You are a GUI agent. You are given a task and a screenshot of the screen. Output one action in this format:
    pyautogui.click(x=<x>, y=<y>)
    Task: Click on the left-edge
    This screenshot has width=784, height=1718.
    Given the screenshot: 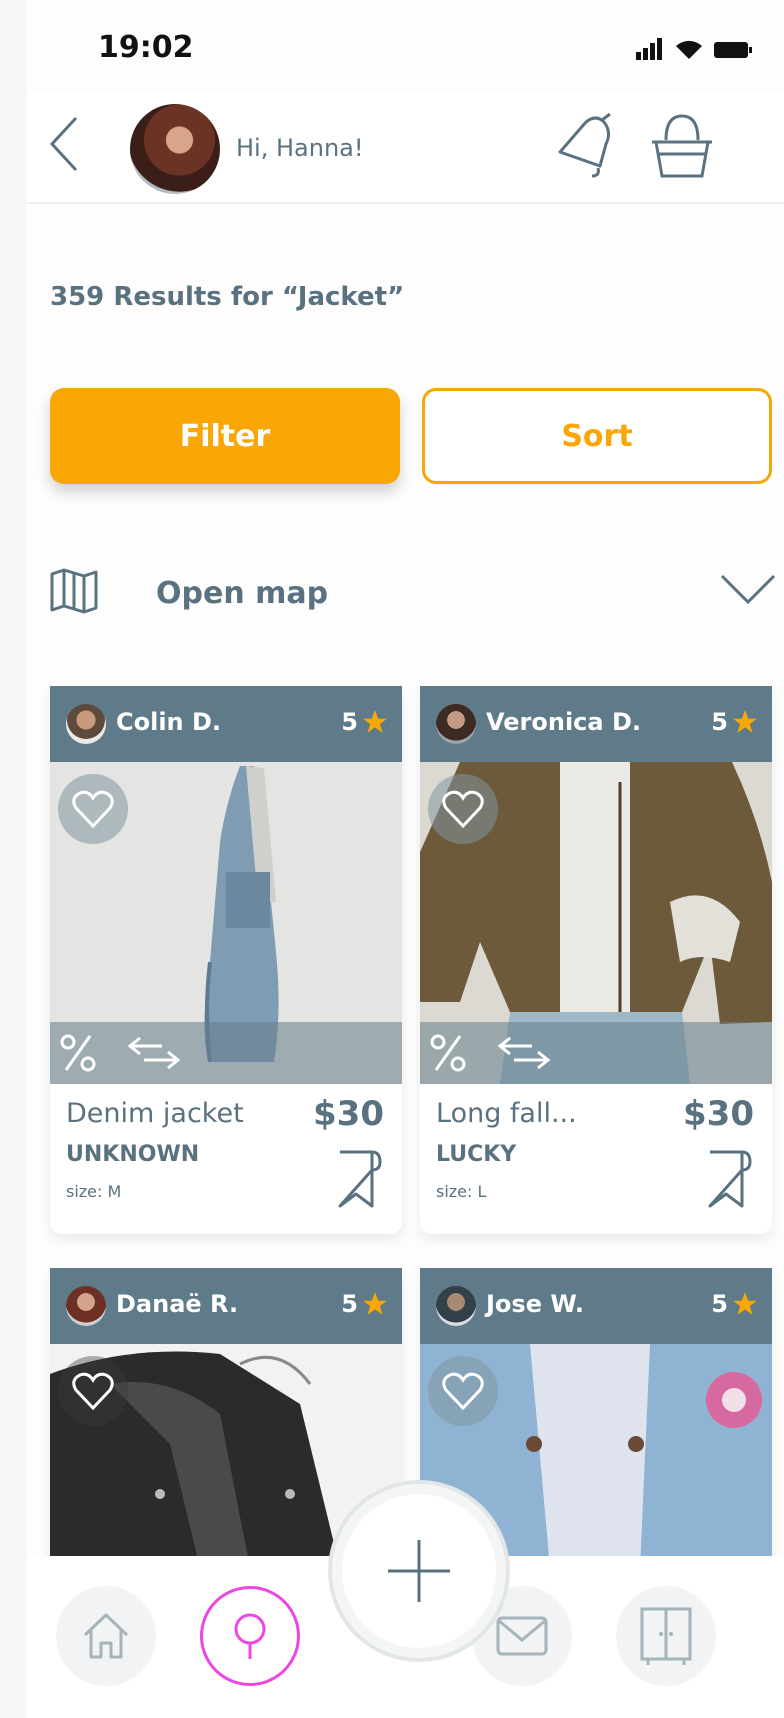 What is the action you would take?
    pyautogui.click(x=13, y=859)
    